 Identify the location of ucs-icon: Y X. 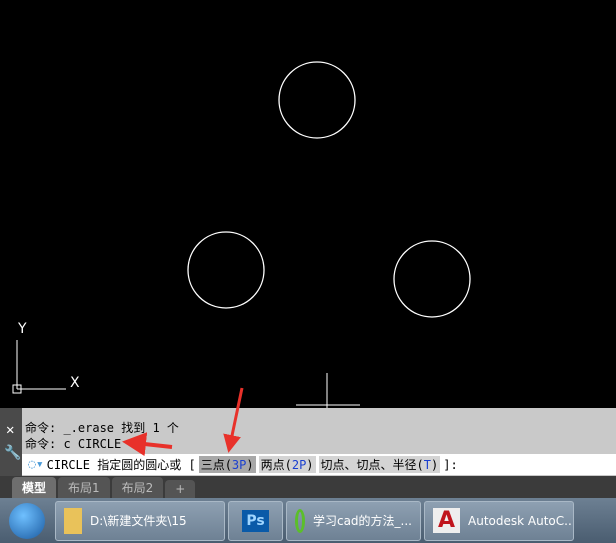
(46, 357).